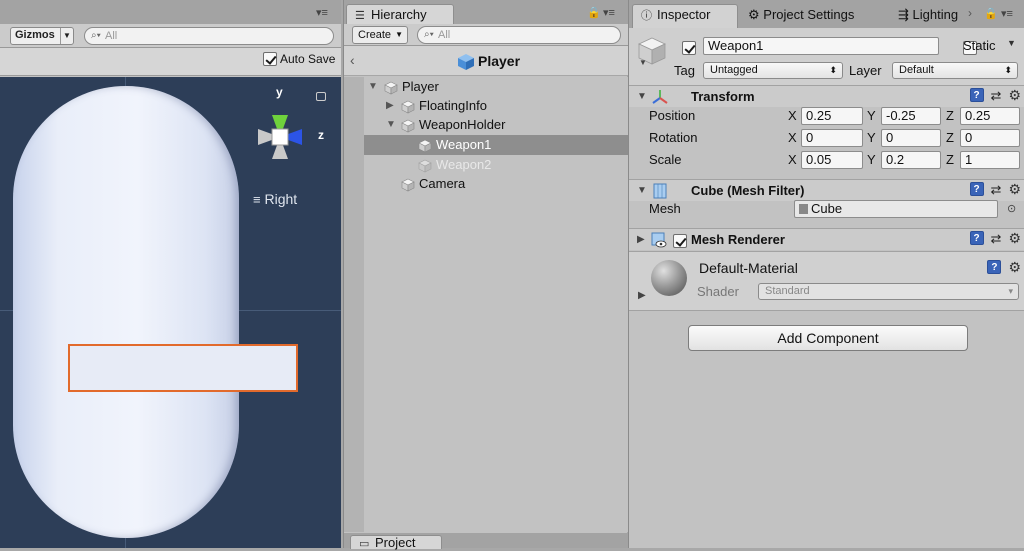 This screenshot has width=1024, height=551. Describe the element at coordinates (828, 338) in the screenshot. I see `add-component-button: Add Component` at that location.